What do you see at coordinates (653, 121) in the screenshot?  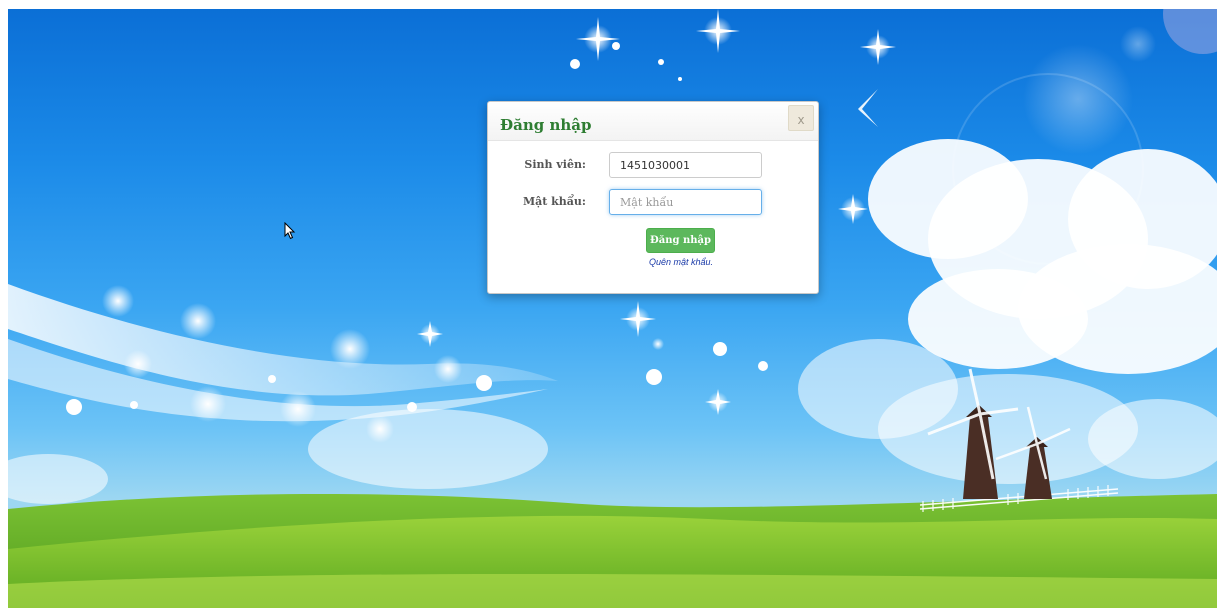 I see `login-dialog-header: Đăng nhập x` at bounding box center [653, 121].